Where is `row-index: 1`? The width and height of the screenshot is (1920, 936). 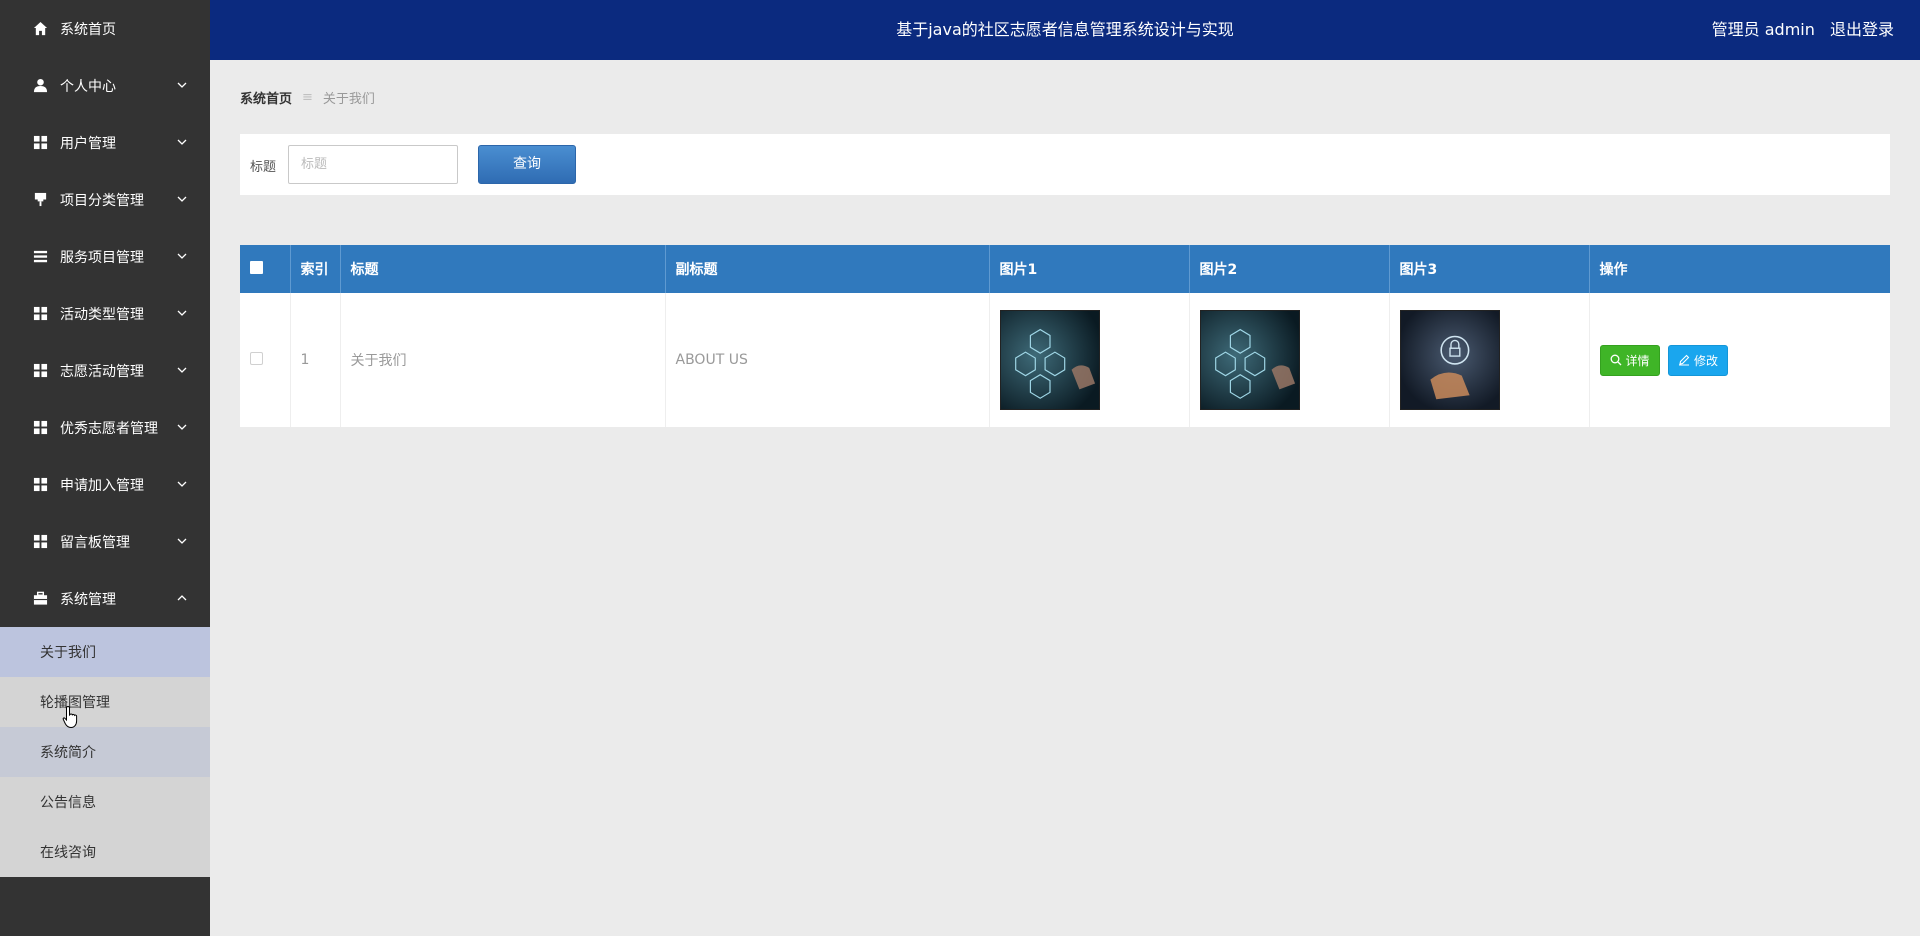
row-index: 1 is located at coordinates (315, 360).